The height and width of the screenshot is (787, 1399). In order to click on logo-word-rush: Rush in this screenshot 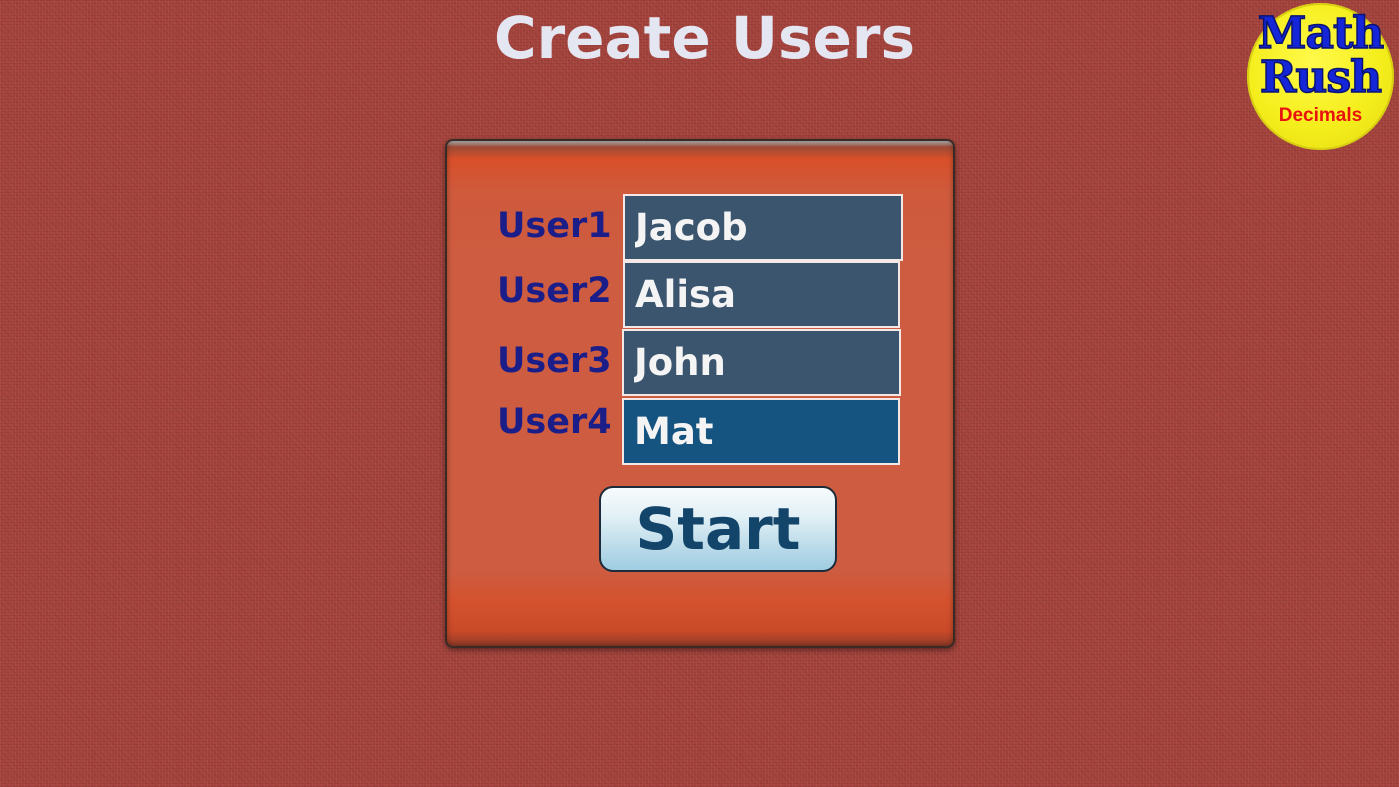, I will do `click(1321, 77)`.